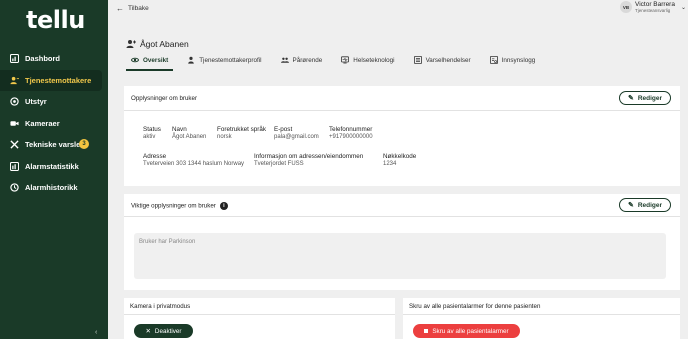 This screenshot has width=688, height=339. What do you see at coordinates (55, 20) in the screenshot?
I see `logo: tellu` at bounding box center [55, 20].